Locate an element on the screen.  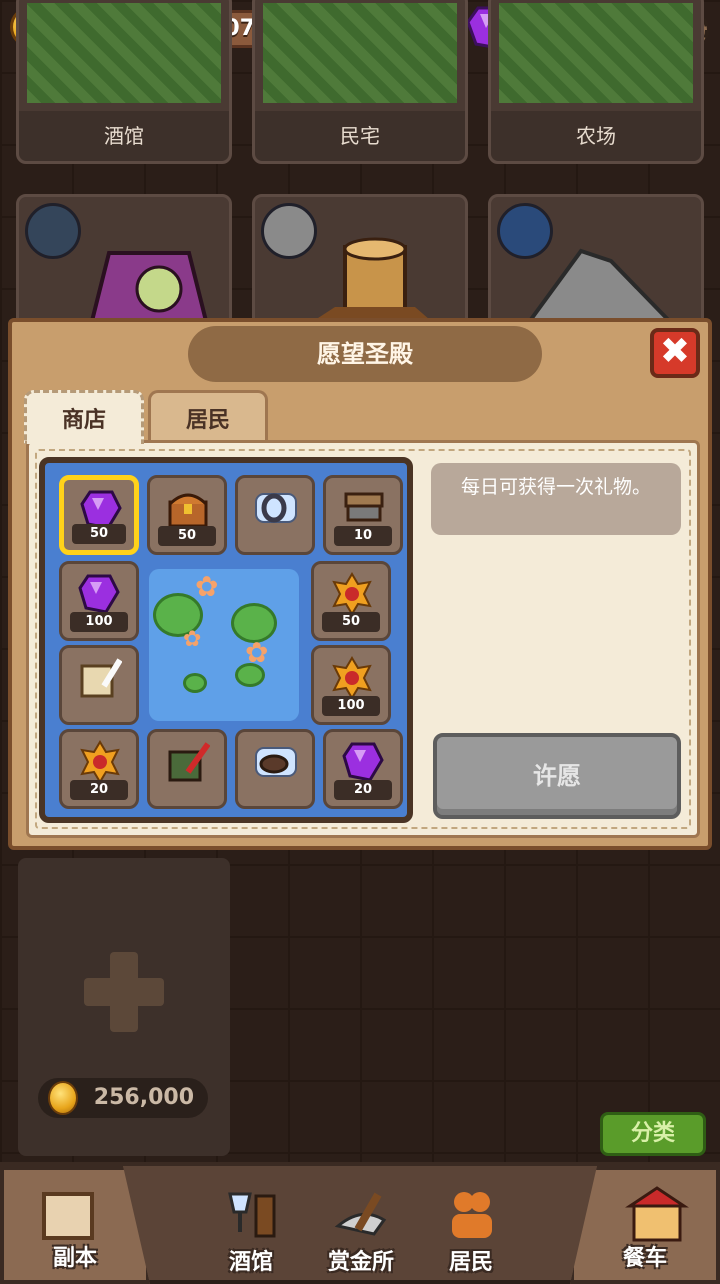
nav-bounty: 赏金所 is located at coordinates (361, 1225).